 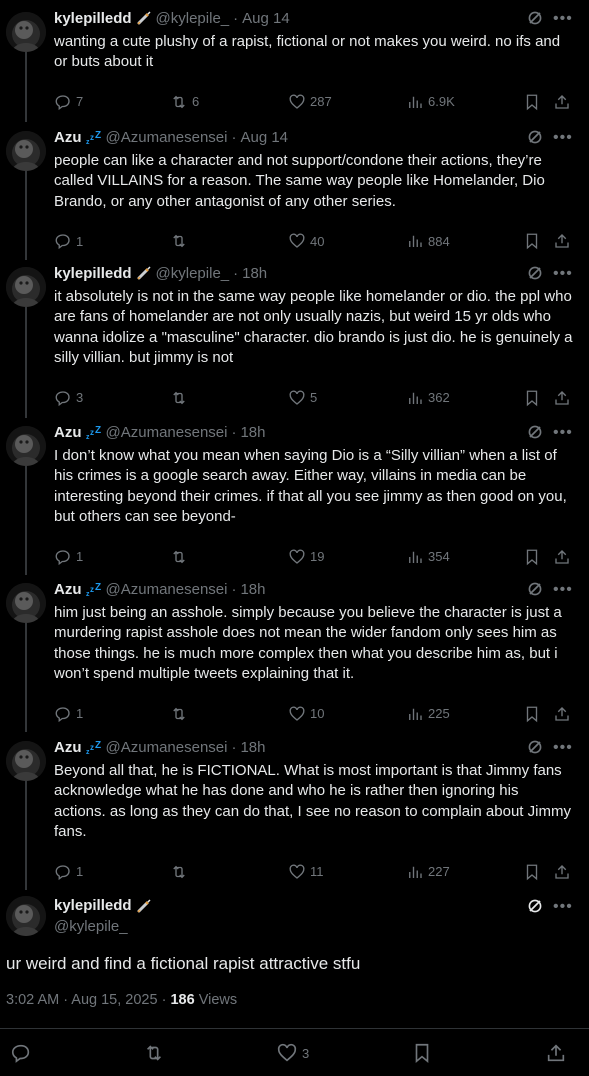 I want to click on repost-button: 6, so click(x=184, y=102).